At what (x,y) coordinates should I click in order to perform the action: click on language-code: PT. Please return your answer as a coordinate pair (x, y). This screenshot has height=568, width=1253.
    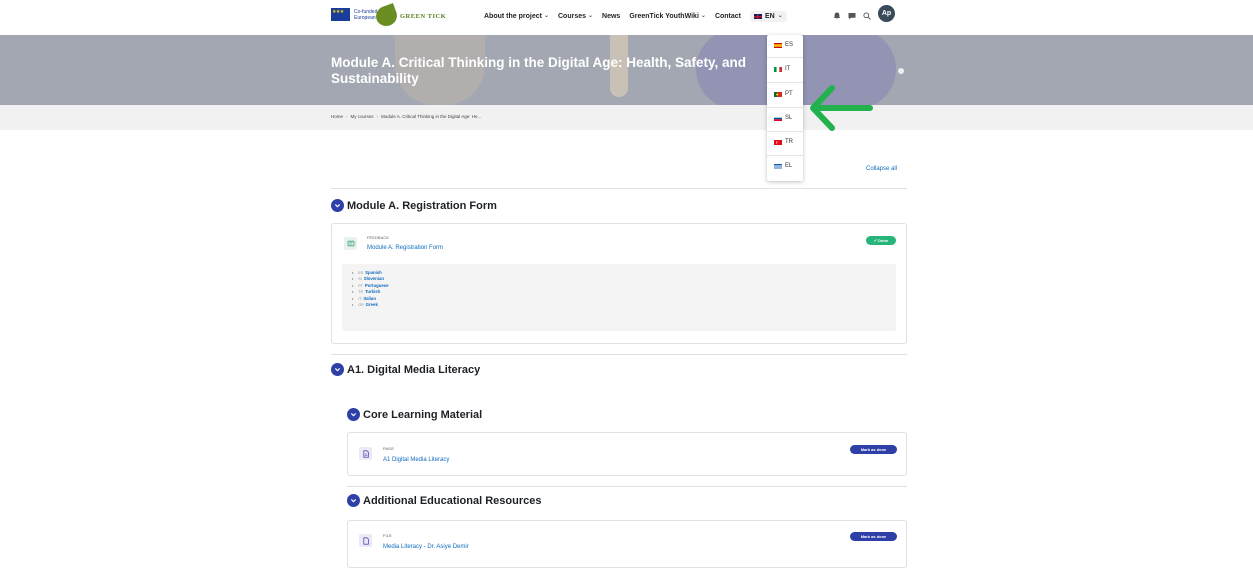
    Looking at the image, I should click on (789, 94).